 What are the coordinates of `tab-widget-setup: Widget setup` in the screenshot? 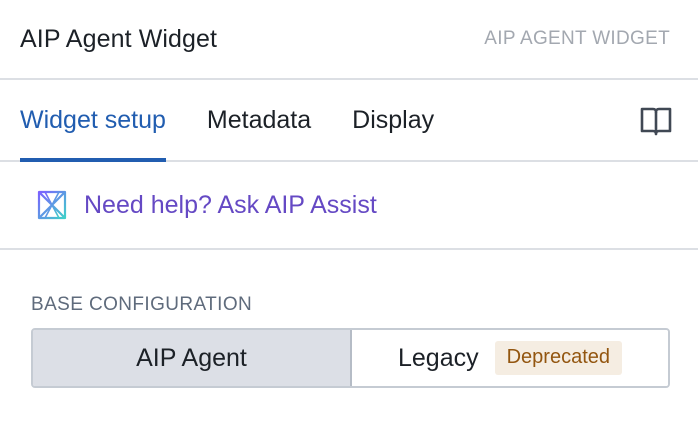 It's located at (93, 121).